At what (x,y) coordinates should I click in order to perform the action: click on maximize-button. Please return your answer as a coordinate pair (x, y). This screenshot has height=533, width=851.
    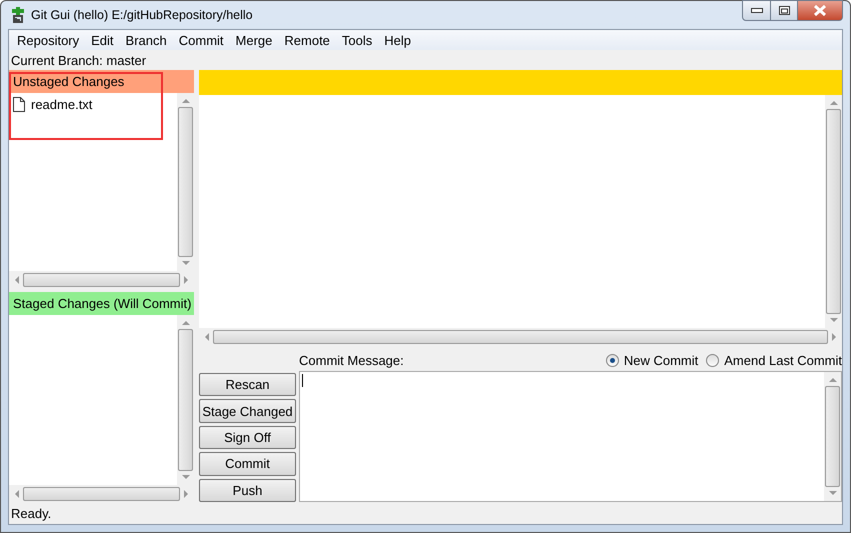
    Looking at the image, I should click on (784, 10).